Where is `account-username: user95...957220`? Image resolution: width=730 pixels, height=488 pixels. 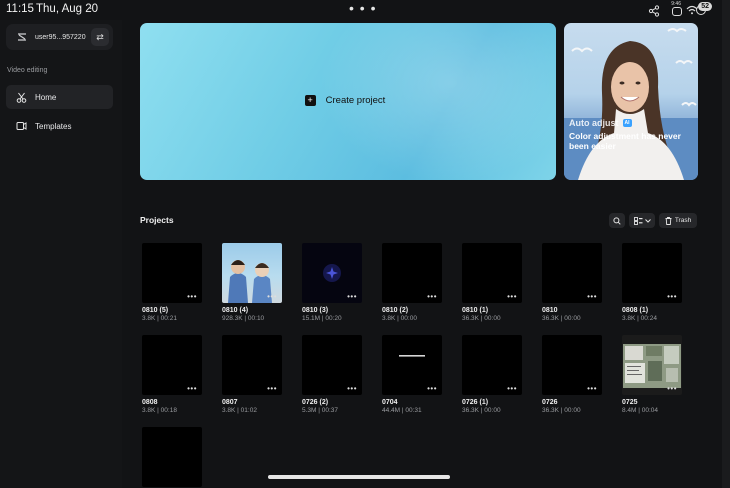
account-username: user95...957220 is located at coordinates (60, 37).